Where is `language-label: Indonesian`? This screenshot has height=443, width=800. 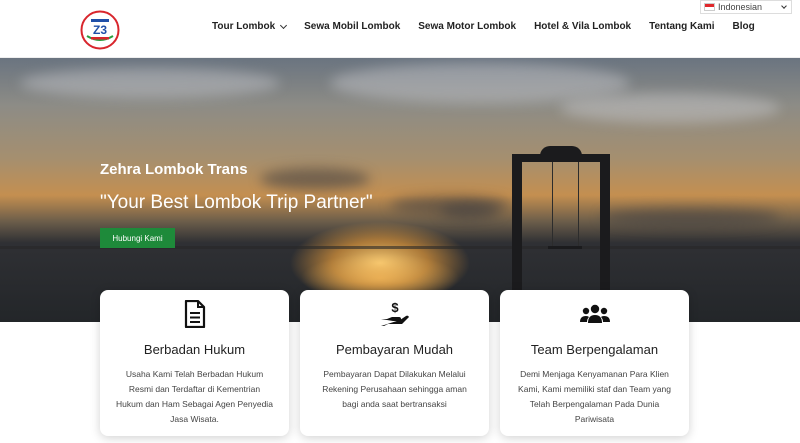
language-label: Indonesian is located at coordinates (740, 7).